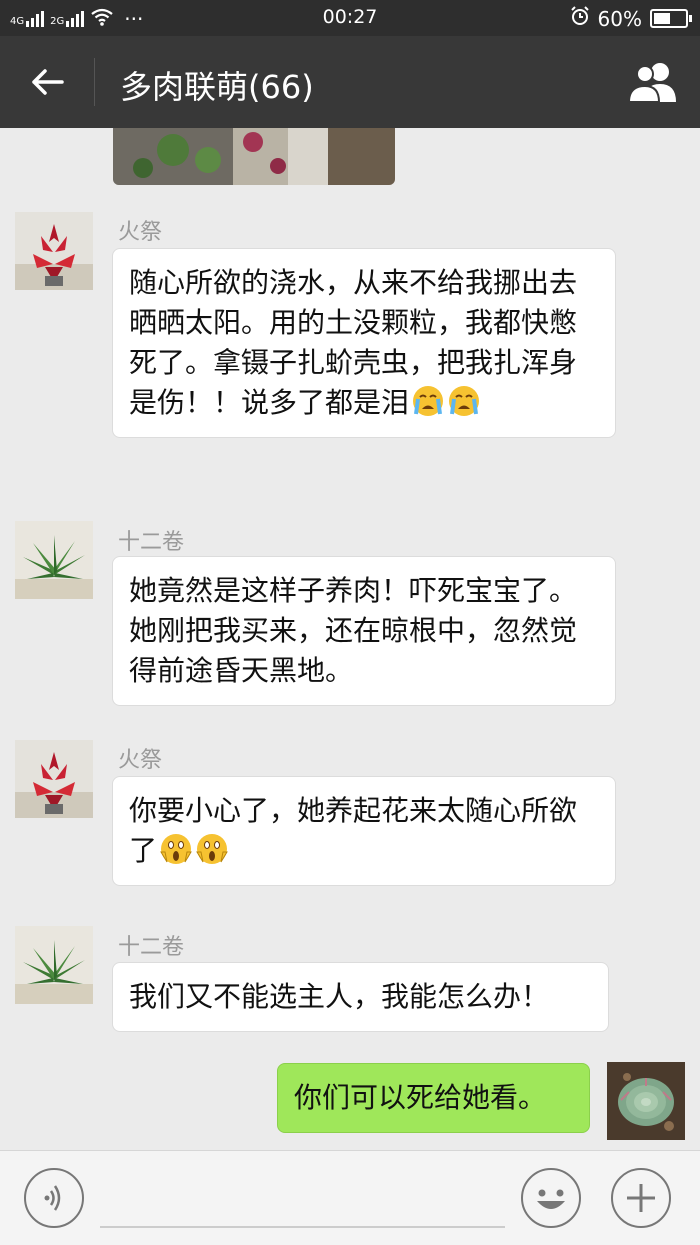  Describe the element at coordinates (641, 1198) in the screenshot. I see `plus-icon` at that location.